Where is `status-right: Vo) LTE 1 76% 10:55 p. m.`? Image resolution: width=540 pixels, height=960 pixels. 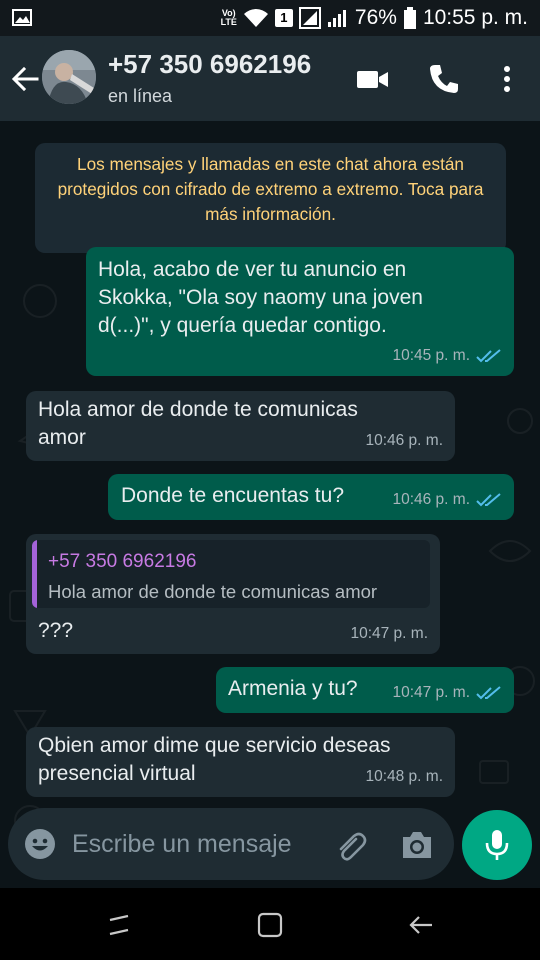
status-right: Vo) LTE 1 76% 10:55 p. m. is located at coordinates (374, 18).